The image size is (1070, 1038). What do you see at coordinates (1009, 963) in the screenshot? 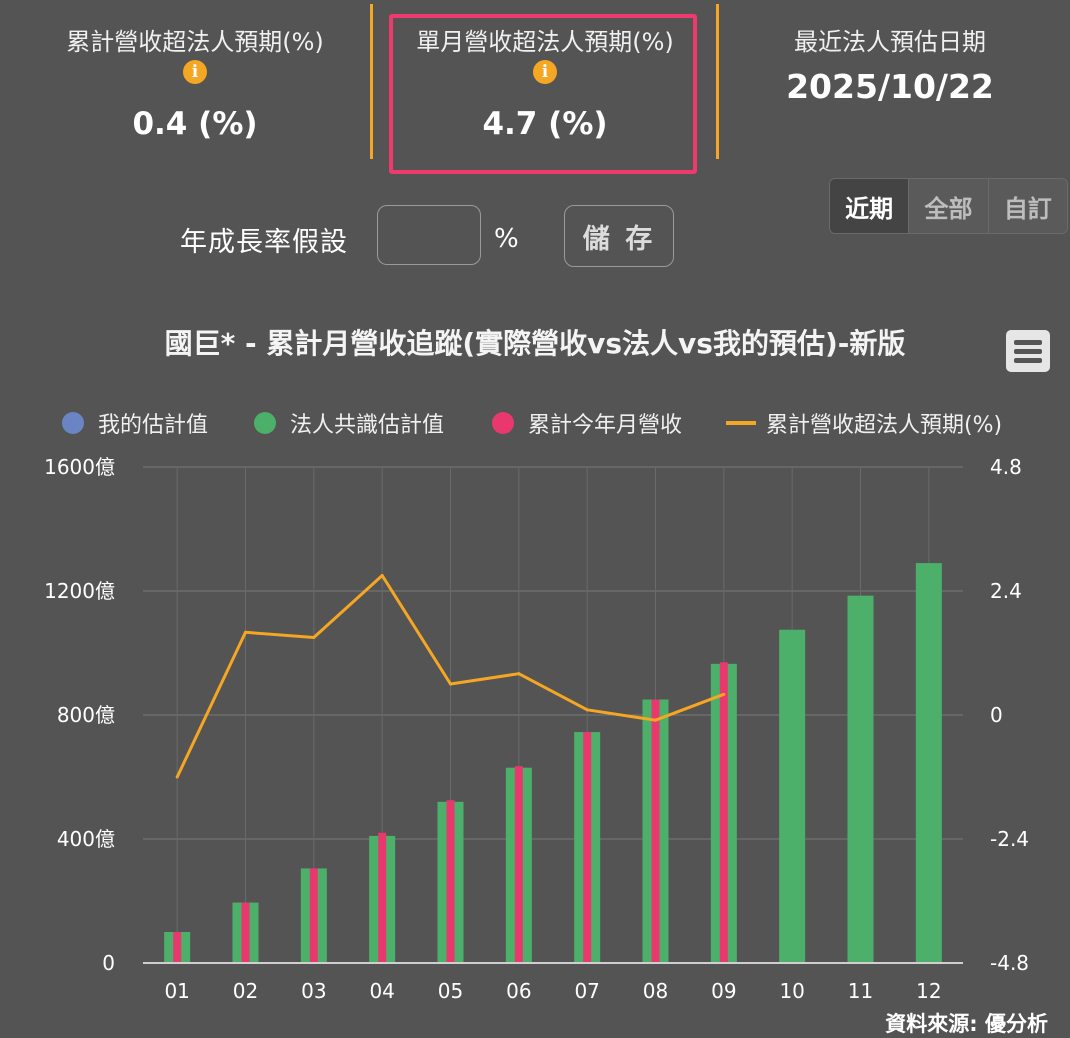
I see `y-right-tick-label: -4.8` at bounding box center [1009, 963].